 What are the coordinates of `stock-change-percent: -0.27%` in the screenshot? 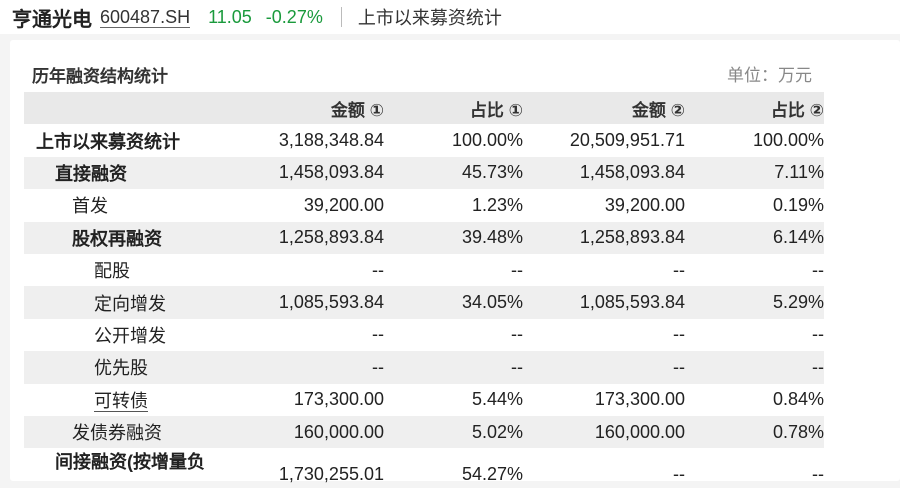 It's located at (294, 16).